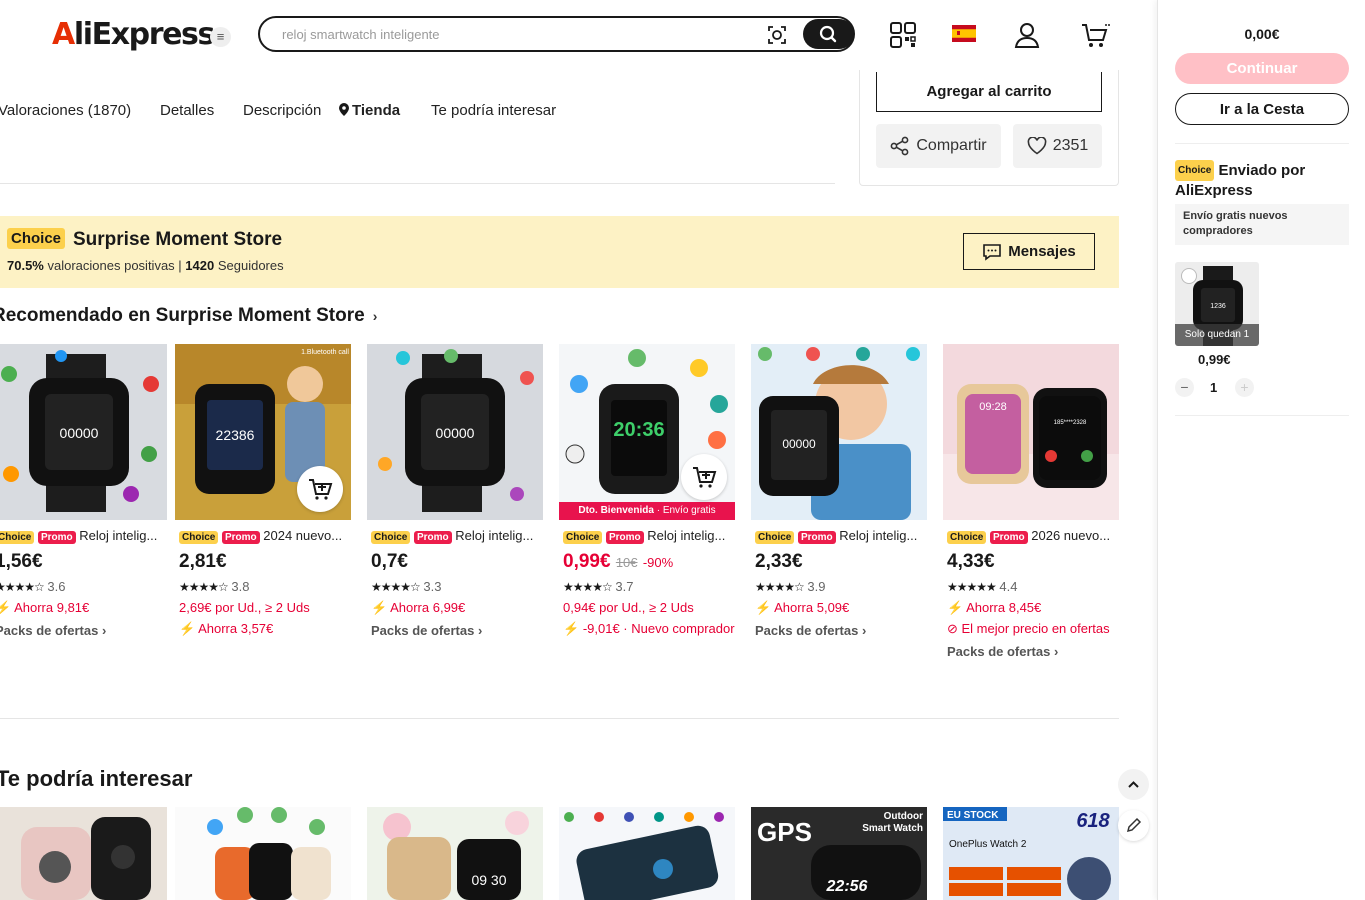  What do you see at coordinates (236, 628) in the screenshot?
I see `savings-text: Ahorra 3,57€` at bounding box center [236, 628].